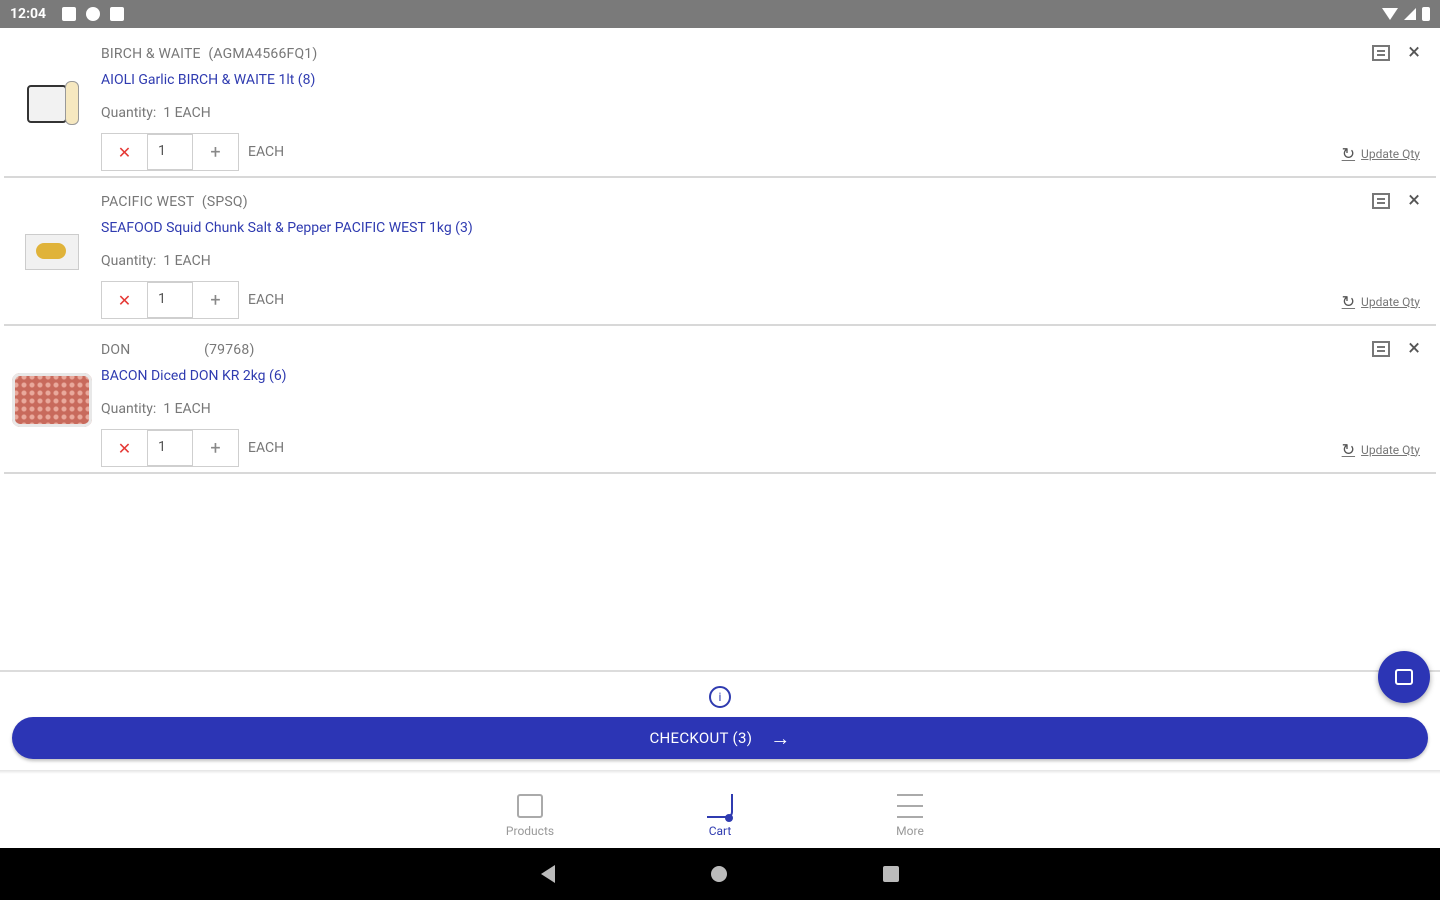  Describe the element at coordinates (548, 874) in the screenshot. I see `back-icon` at that location.